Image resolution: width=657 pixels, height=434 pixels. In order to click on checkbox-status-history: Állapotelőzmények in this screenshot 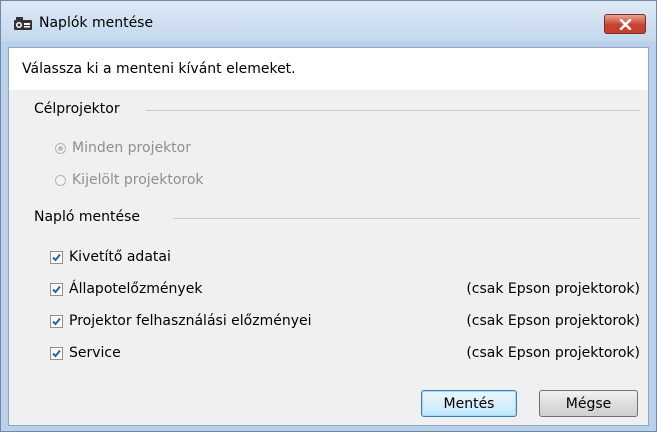, I will do `click(126, 289)`.